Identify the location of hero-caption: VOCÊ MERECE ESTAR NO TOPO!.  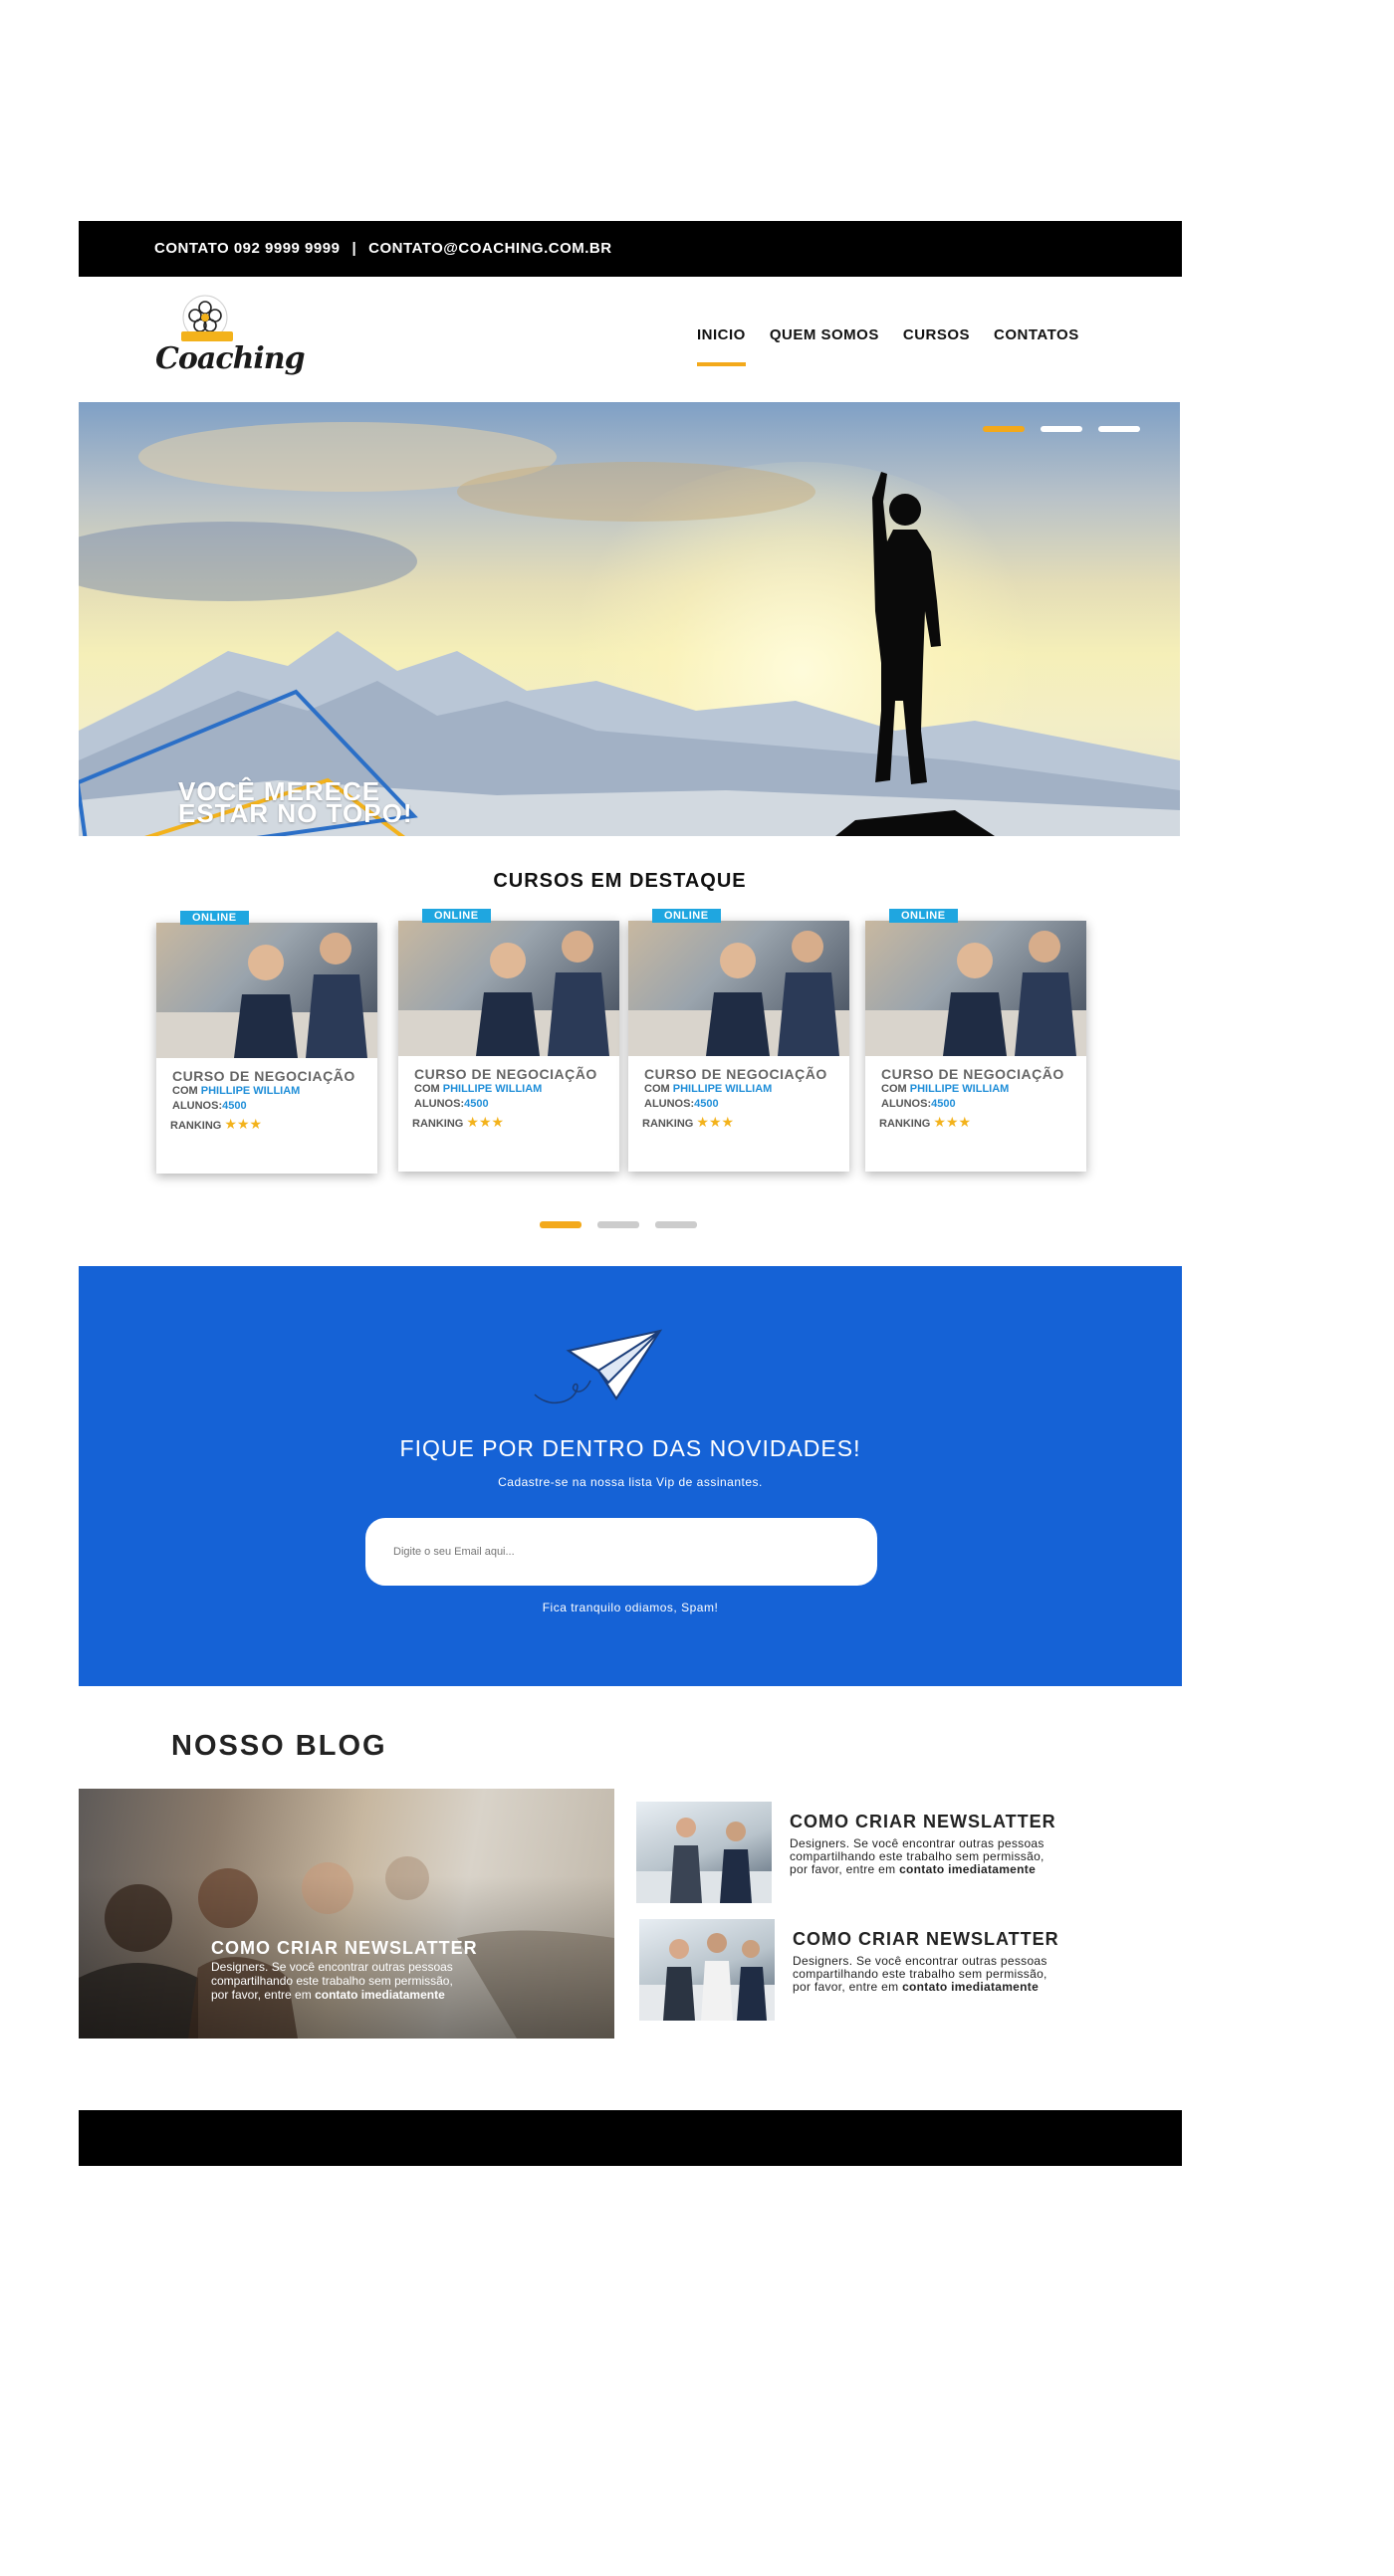
(295, 803).